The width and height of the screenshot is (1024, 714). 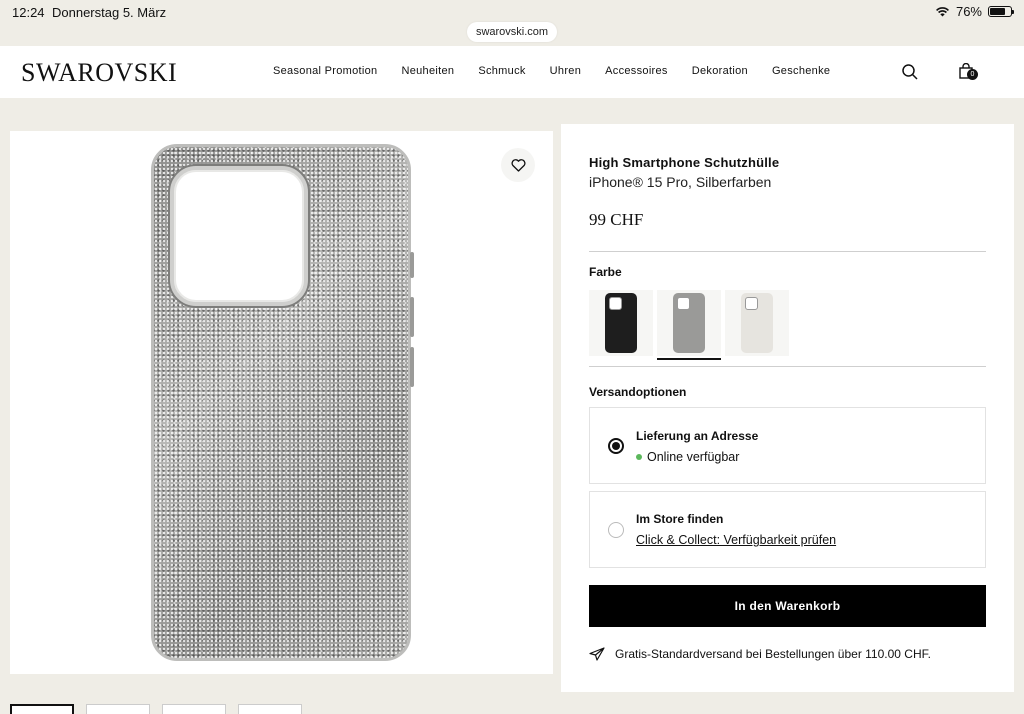 What do you see at coordinates (638, 392) in the screenshot?
I see `shipping-label: Versandoptionen` at bounding box center [638, 392].